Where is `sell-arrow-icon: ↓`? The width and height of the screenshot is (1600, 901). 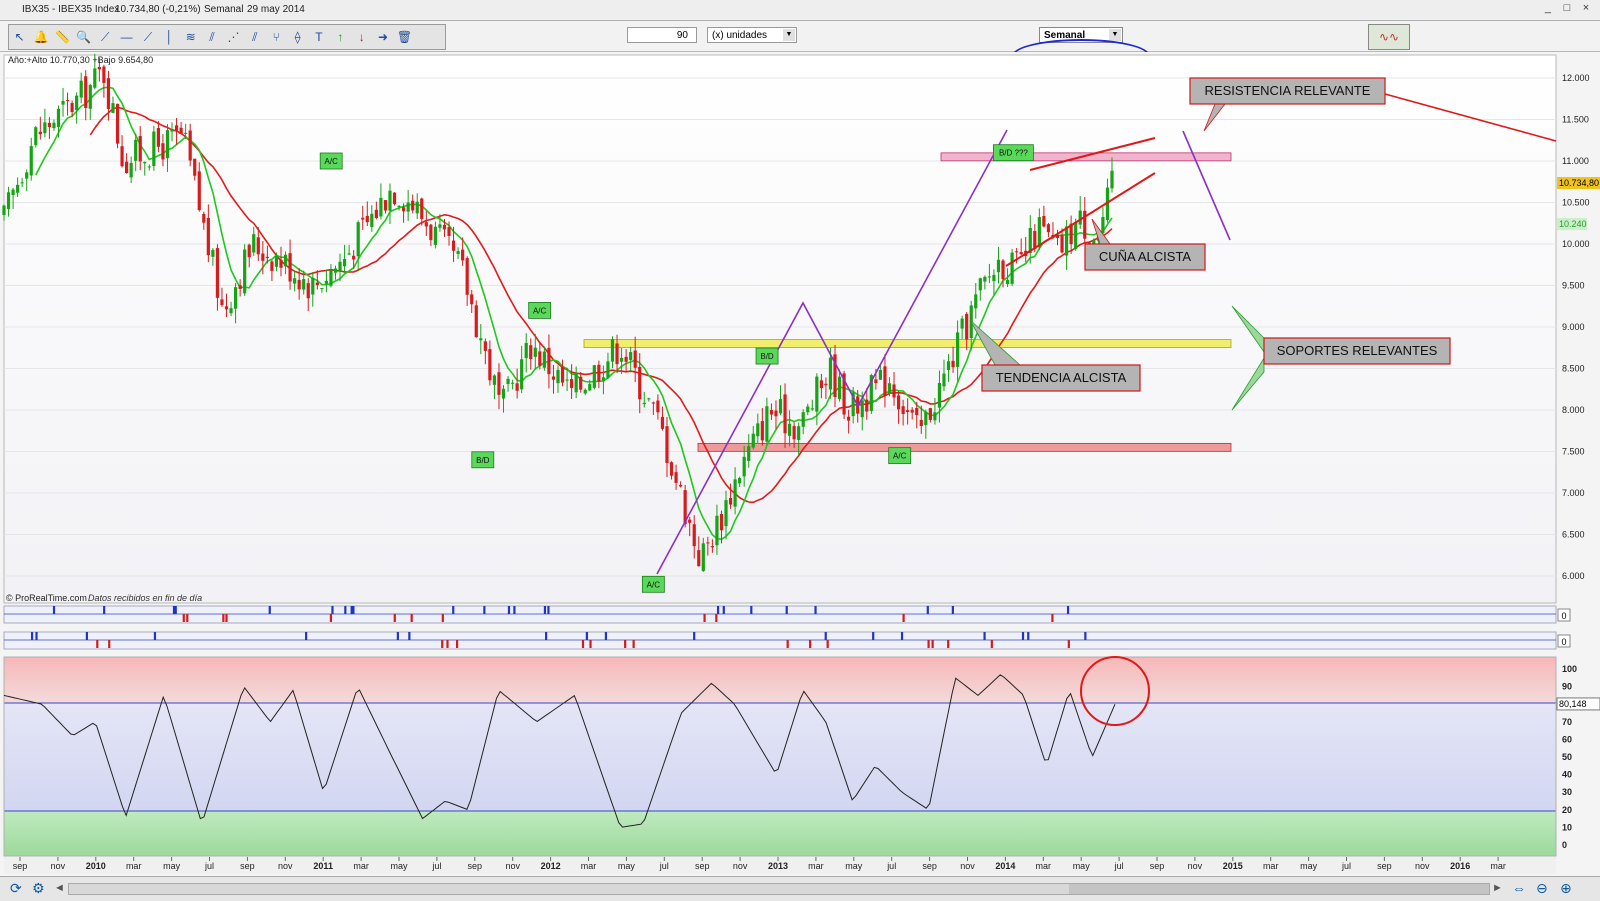
sell-arrow-icon: ↓ is located at coordinates (362, 37).